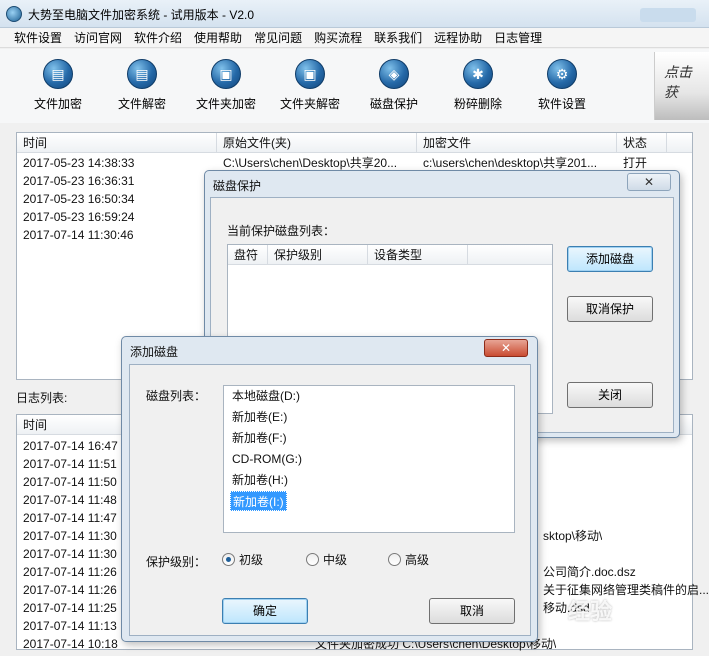 The image size is (709, 656). I want to click on log-detail: 公司简介.doc.dsz, so click(589, 572).